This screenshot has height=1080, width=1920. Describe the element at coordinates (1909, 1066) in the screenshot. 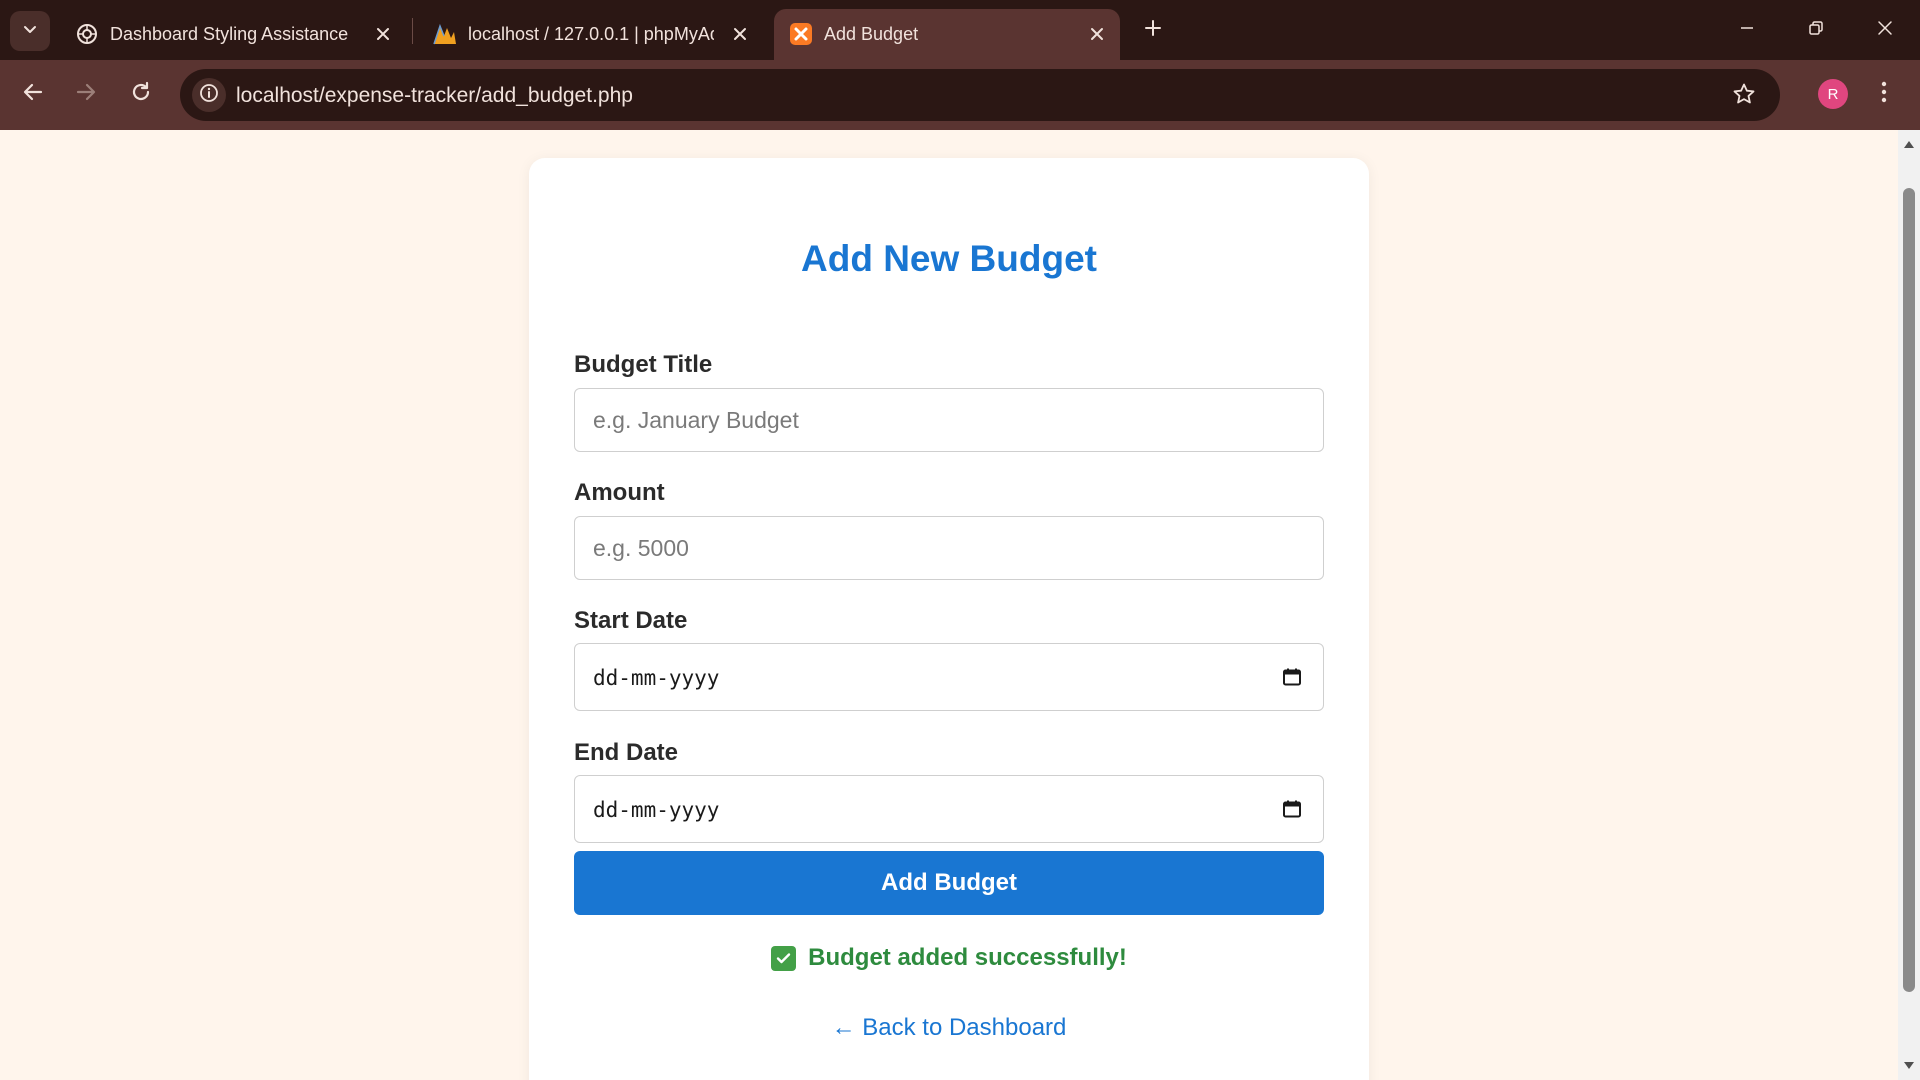

I see `scroll-down-icon` at that location.